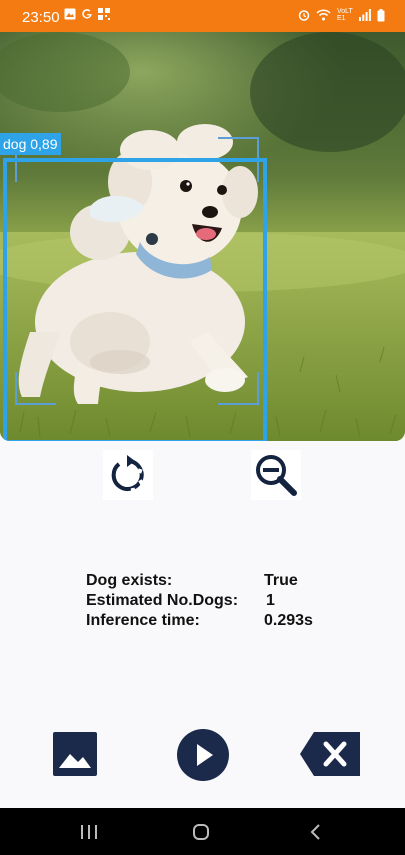  I want to click on wifi-icon, so click(323, 15).